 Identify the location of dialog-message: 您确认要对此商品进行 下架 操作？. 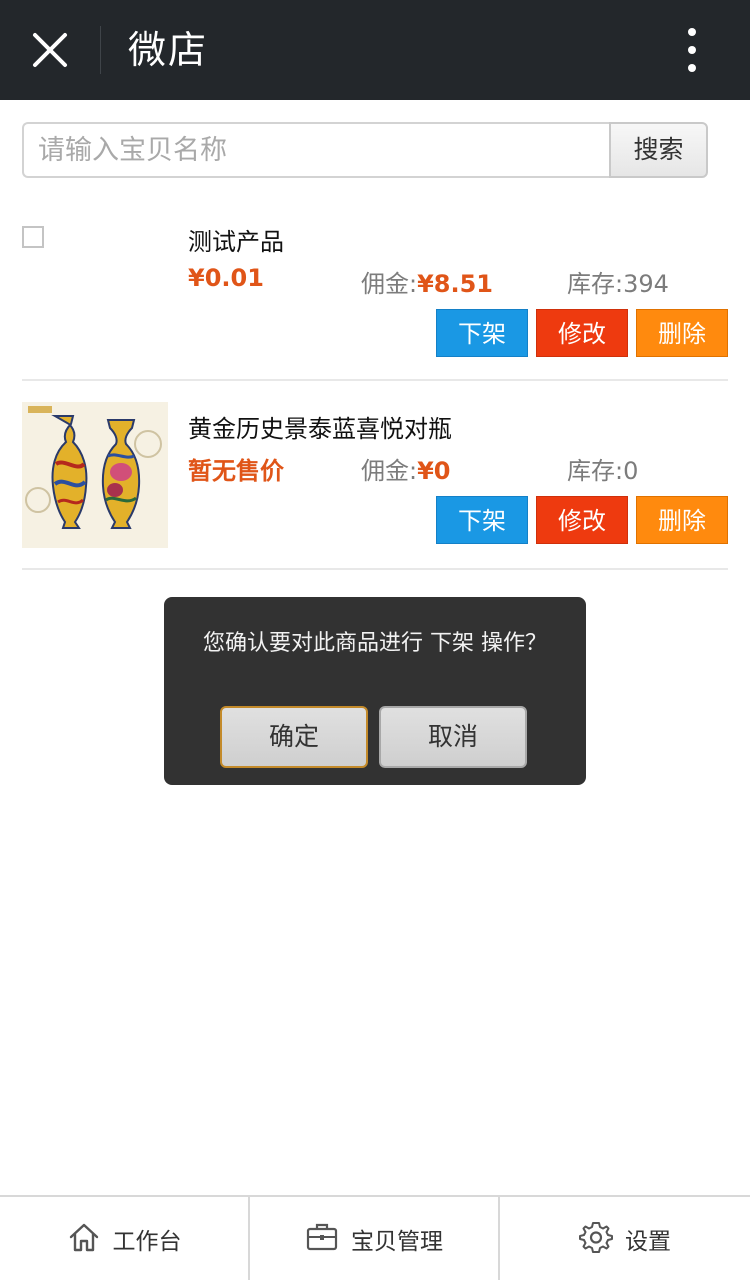
(375, 643).